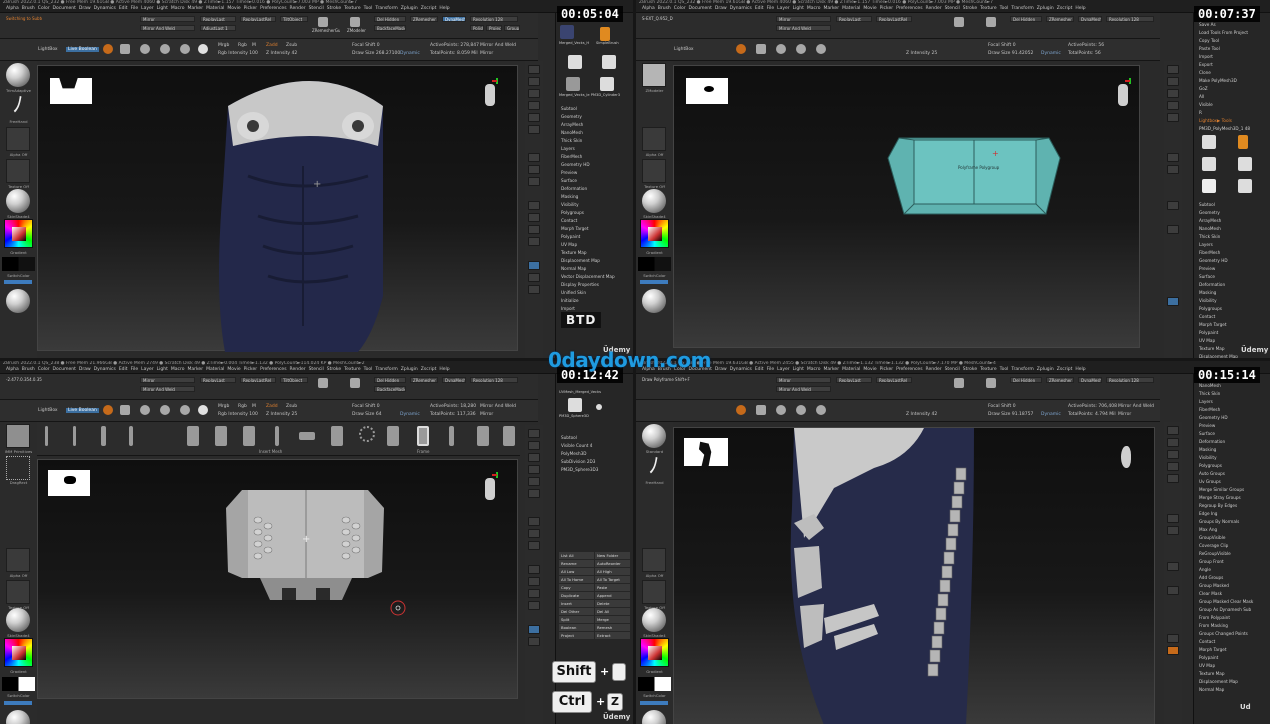 This screenshot has width=1270, height=724. I want to click on menu-item: Edit, so click(123, 369).